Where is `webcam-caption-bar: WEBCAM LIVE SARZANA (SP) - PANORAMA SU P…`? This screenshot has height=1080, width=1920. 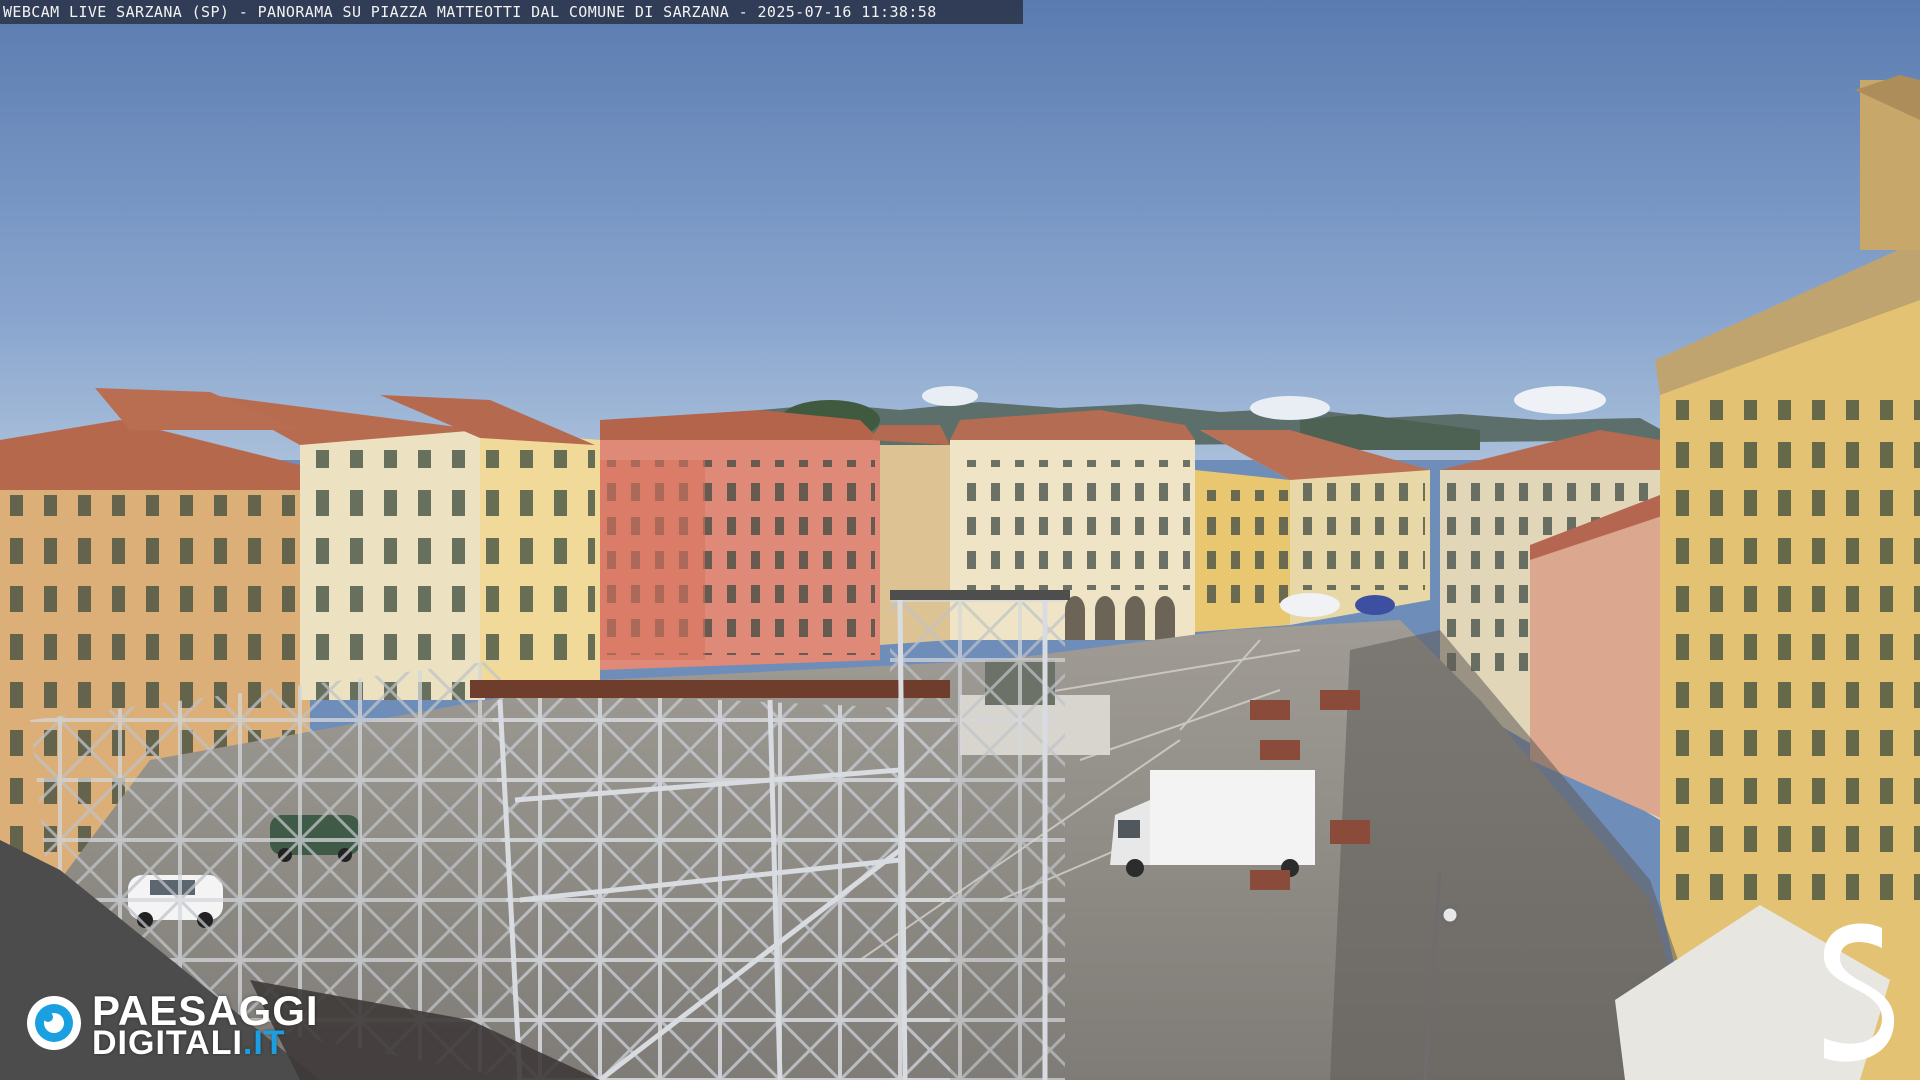 webcam-caption-bar: WEBCAM LIVE SARZANA (SP) - PANORAMA SU P… is located at coordinates (511, 12).